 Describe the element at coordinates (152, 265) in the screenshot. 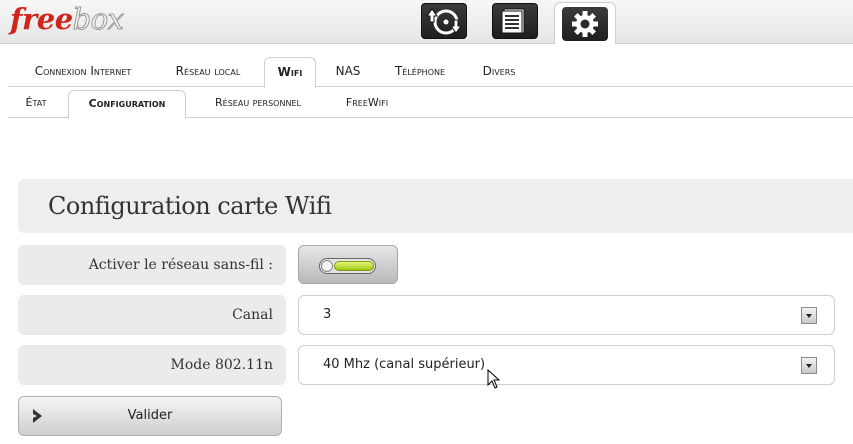

I see `enable-wifi-label: Activer le réseau sans-fil :` at that location.